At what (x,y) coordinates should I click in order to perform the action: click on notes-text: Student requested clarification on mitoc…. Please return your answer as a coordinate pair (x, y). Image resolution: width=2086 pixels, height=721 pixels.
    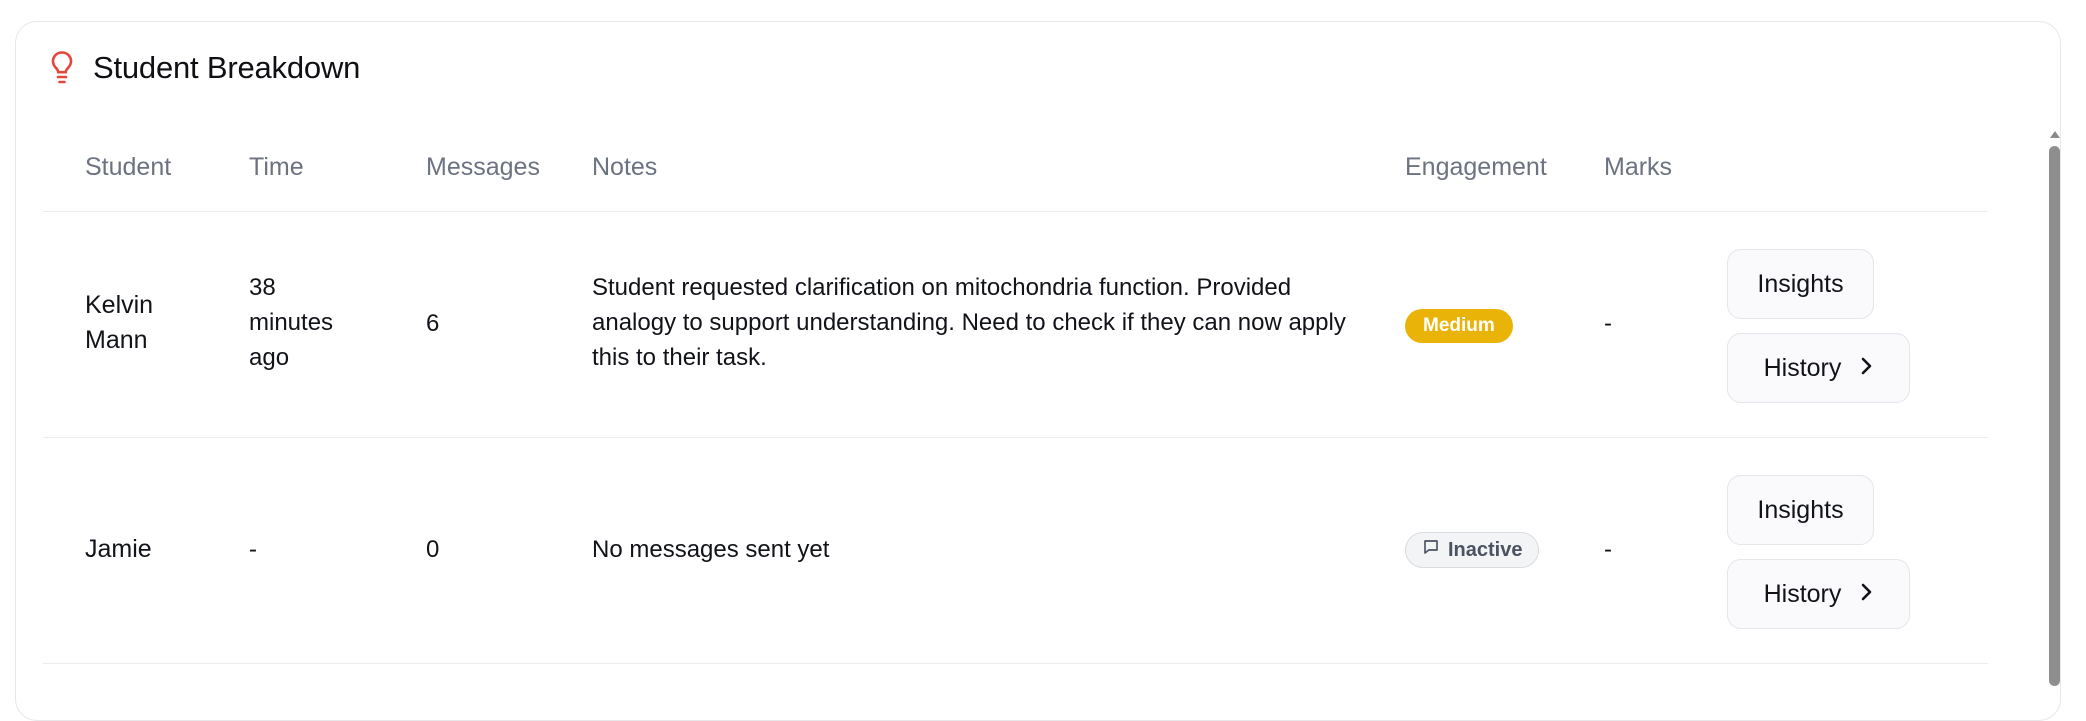
    Looking at the image, I should click on (969, 322).